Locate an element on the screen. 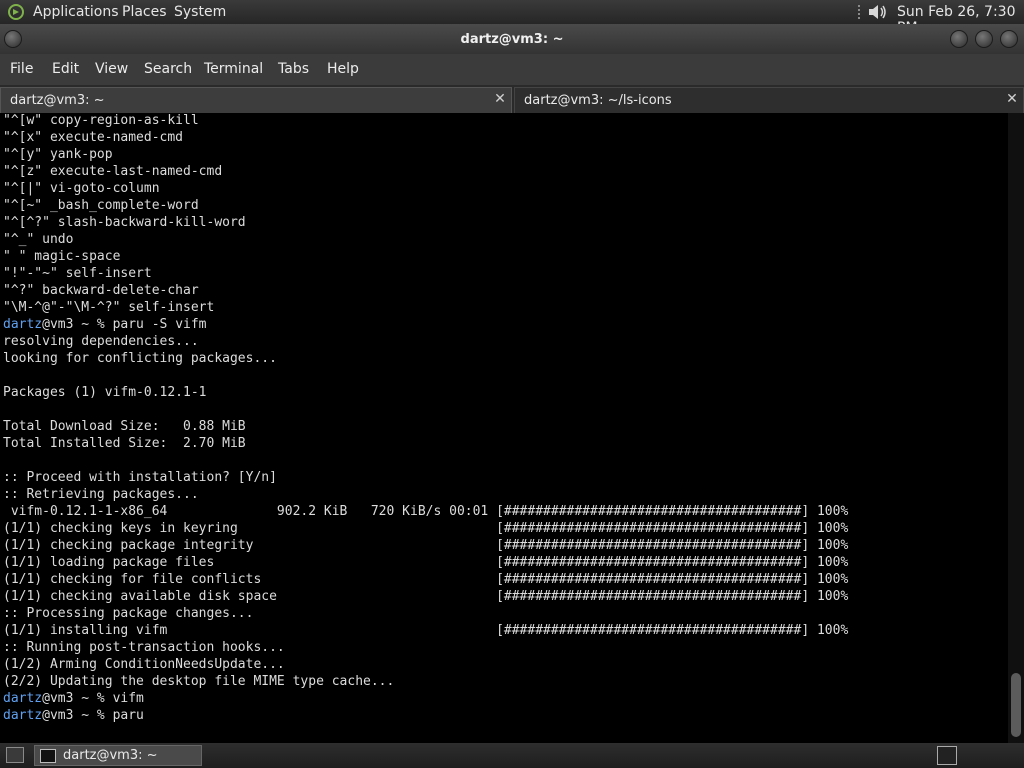 This screenshot has width=1024, height=768. terminal-line: "^_" undo is located at coordinates (38, 239).